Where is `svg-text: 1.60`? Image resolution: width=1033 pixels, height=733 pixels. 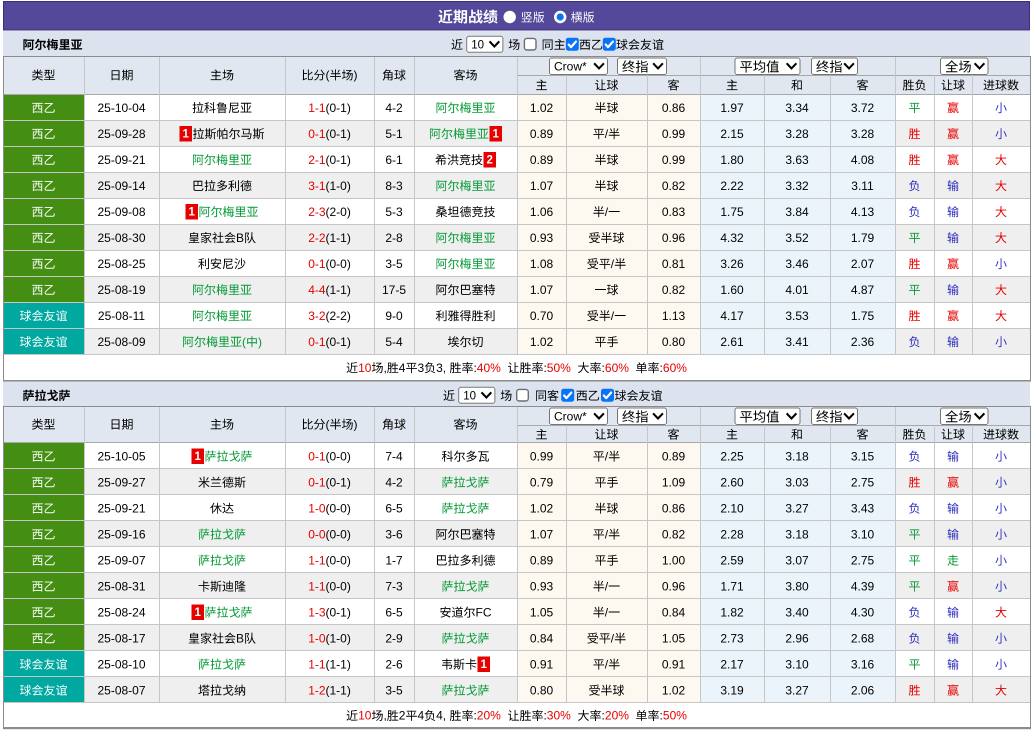 svg-text: 1.60 is located at coordinates (732, 290).